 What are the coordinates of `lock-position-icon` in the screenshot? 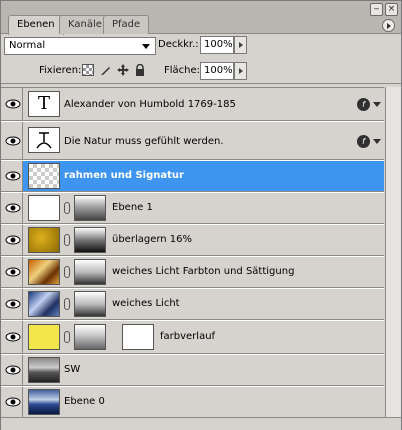 It's located at (123, 70).